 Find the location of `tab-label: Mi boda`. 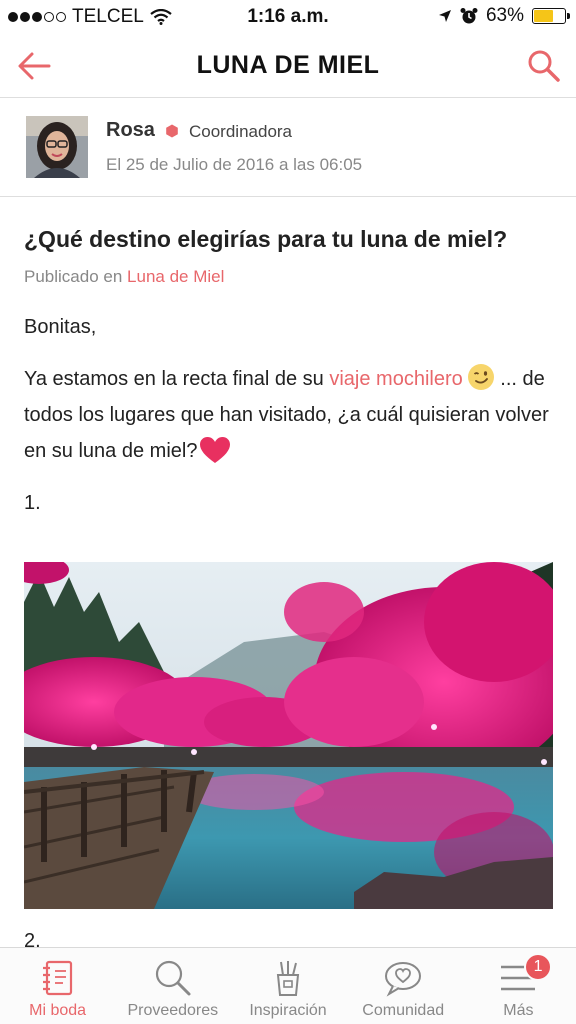

tab-label: Mi boda is located at coordinates (58, 1010).